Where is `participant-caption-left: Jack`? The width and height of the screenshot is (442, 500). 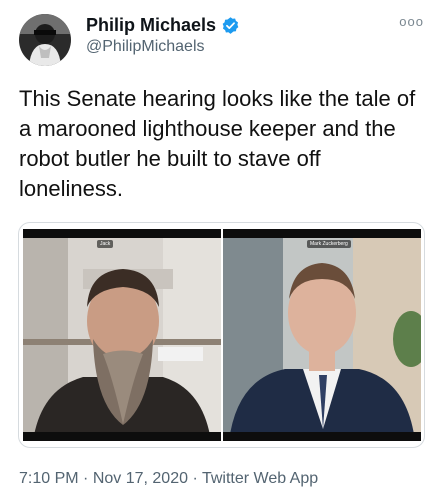 participant-caption-left: Jack is located at coordinates (105, 244).